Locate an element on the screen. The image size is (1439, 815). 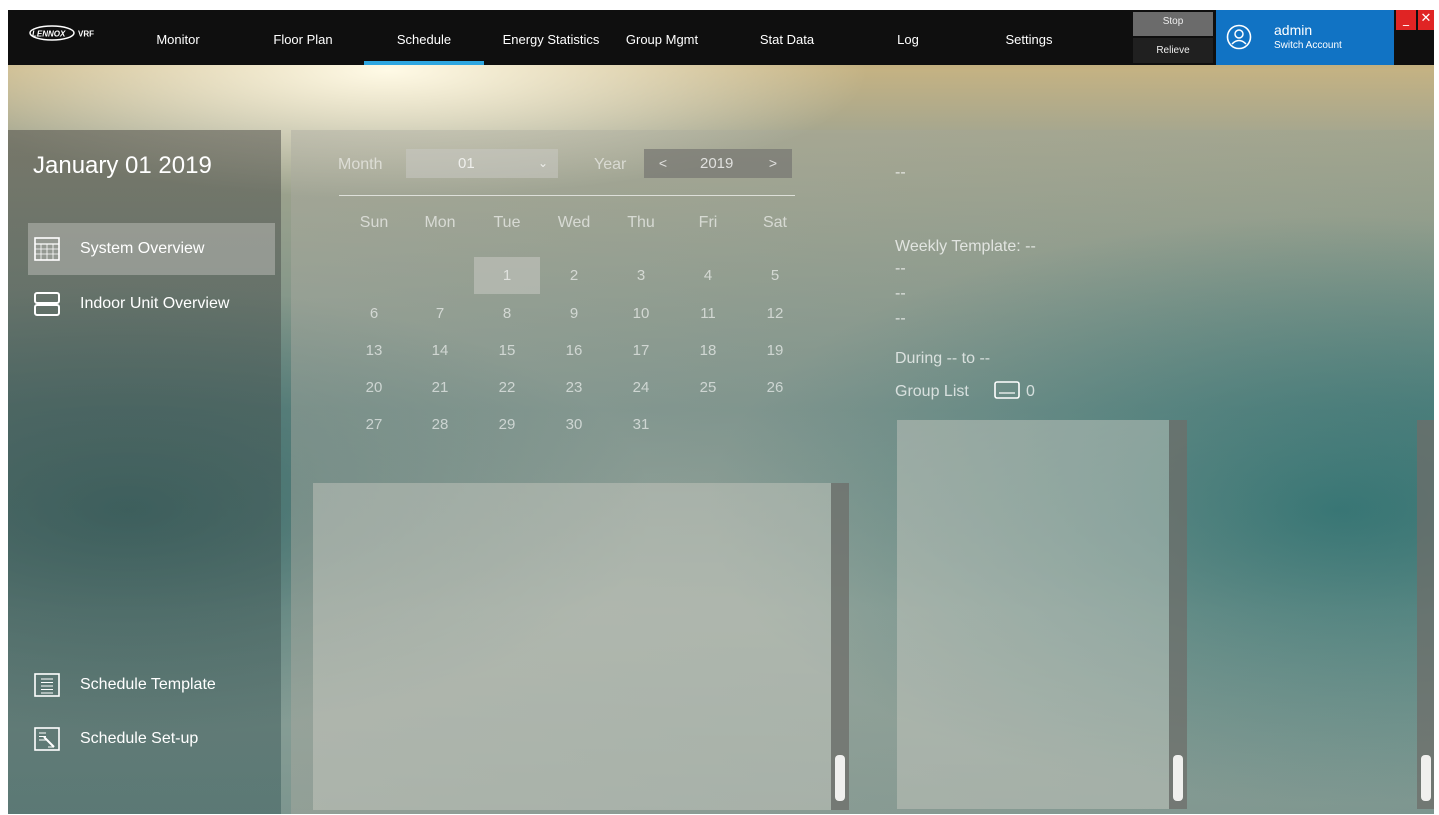
sidebar-item-label: Schedule Template is located at coordinates (148, 684).